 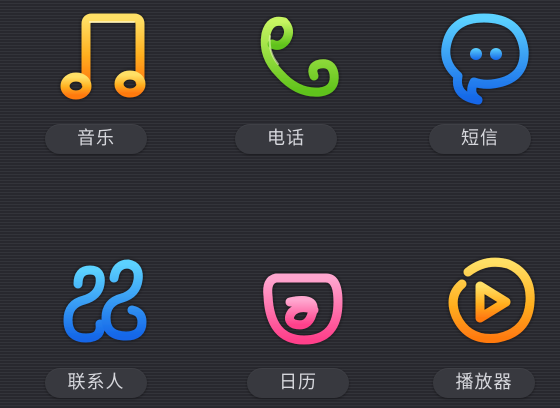 I want to click on app-tile-sms: 短信, so click(x=484, y=84).